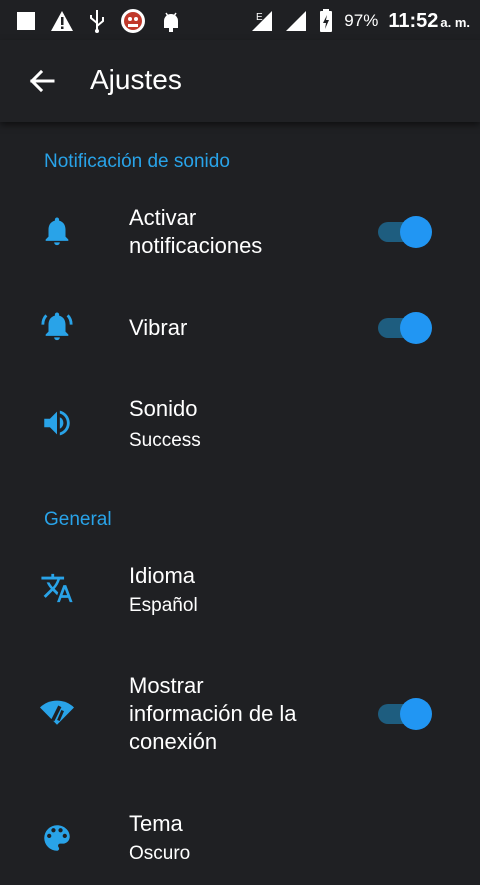  Describe the element at coordinates (296, 21) in the screenshot. I see `signal-icon` at that location.